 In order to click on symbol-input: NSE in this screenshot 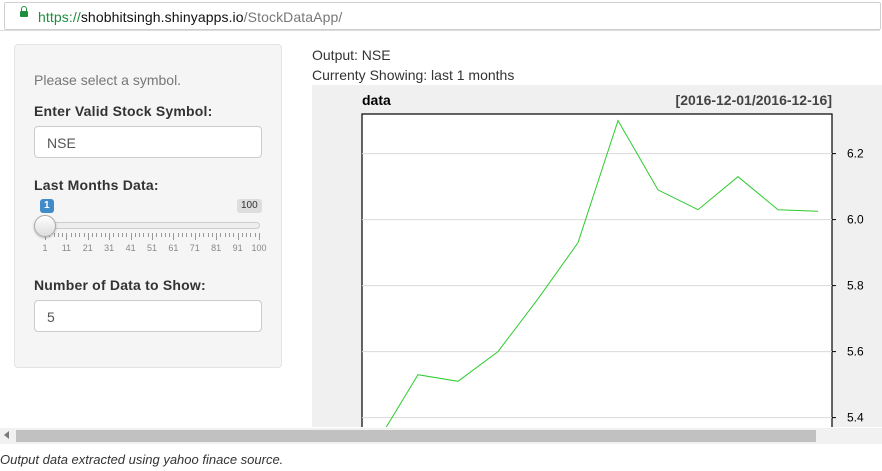, I will do `click(148, 142)`.